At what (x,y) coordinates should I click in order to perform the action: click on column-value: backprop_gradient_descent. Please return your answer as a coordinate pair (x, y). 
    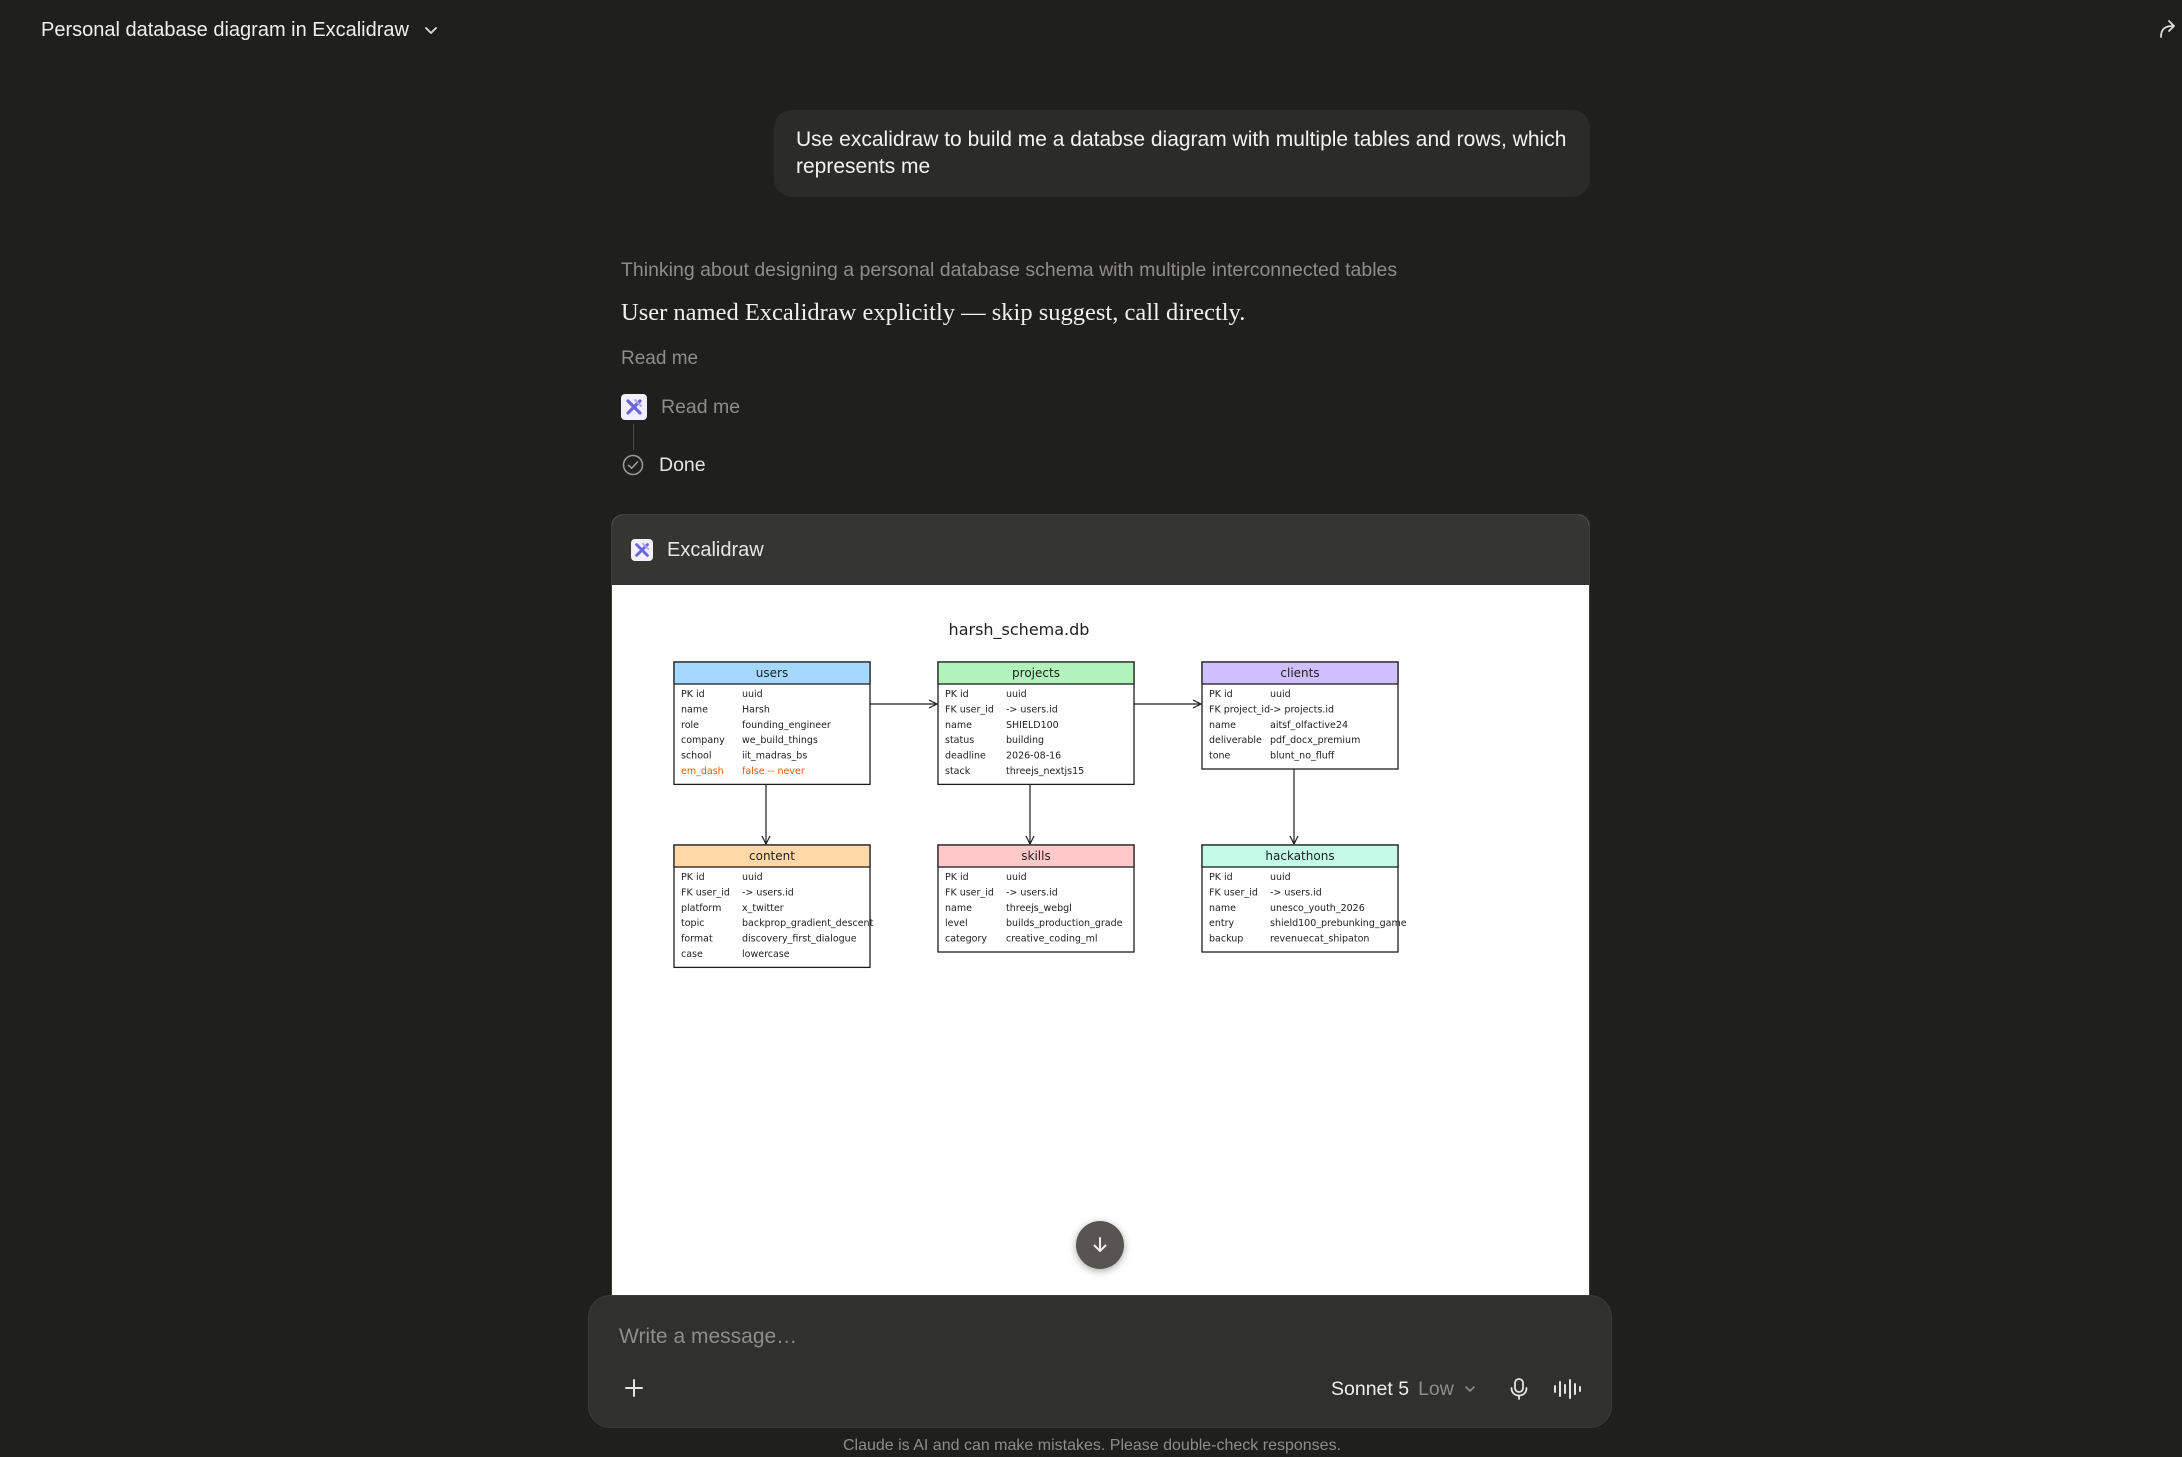
    Looking at the image, I should click on (808, 923).